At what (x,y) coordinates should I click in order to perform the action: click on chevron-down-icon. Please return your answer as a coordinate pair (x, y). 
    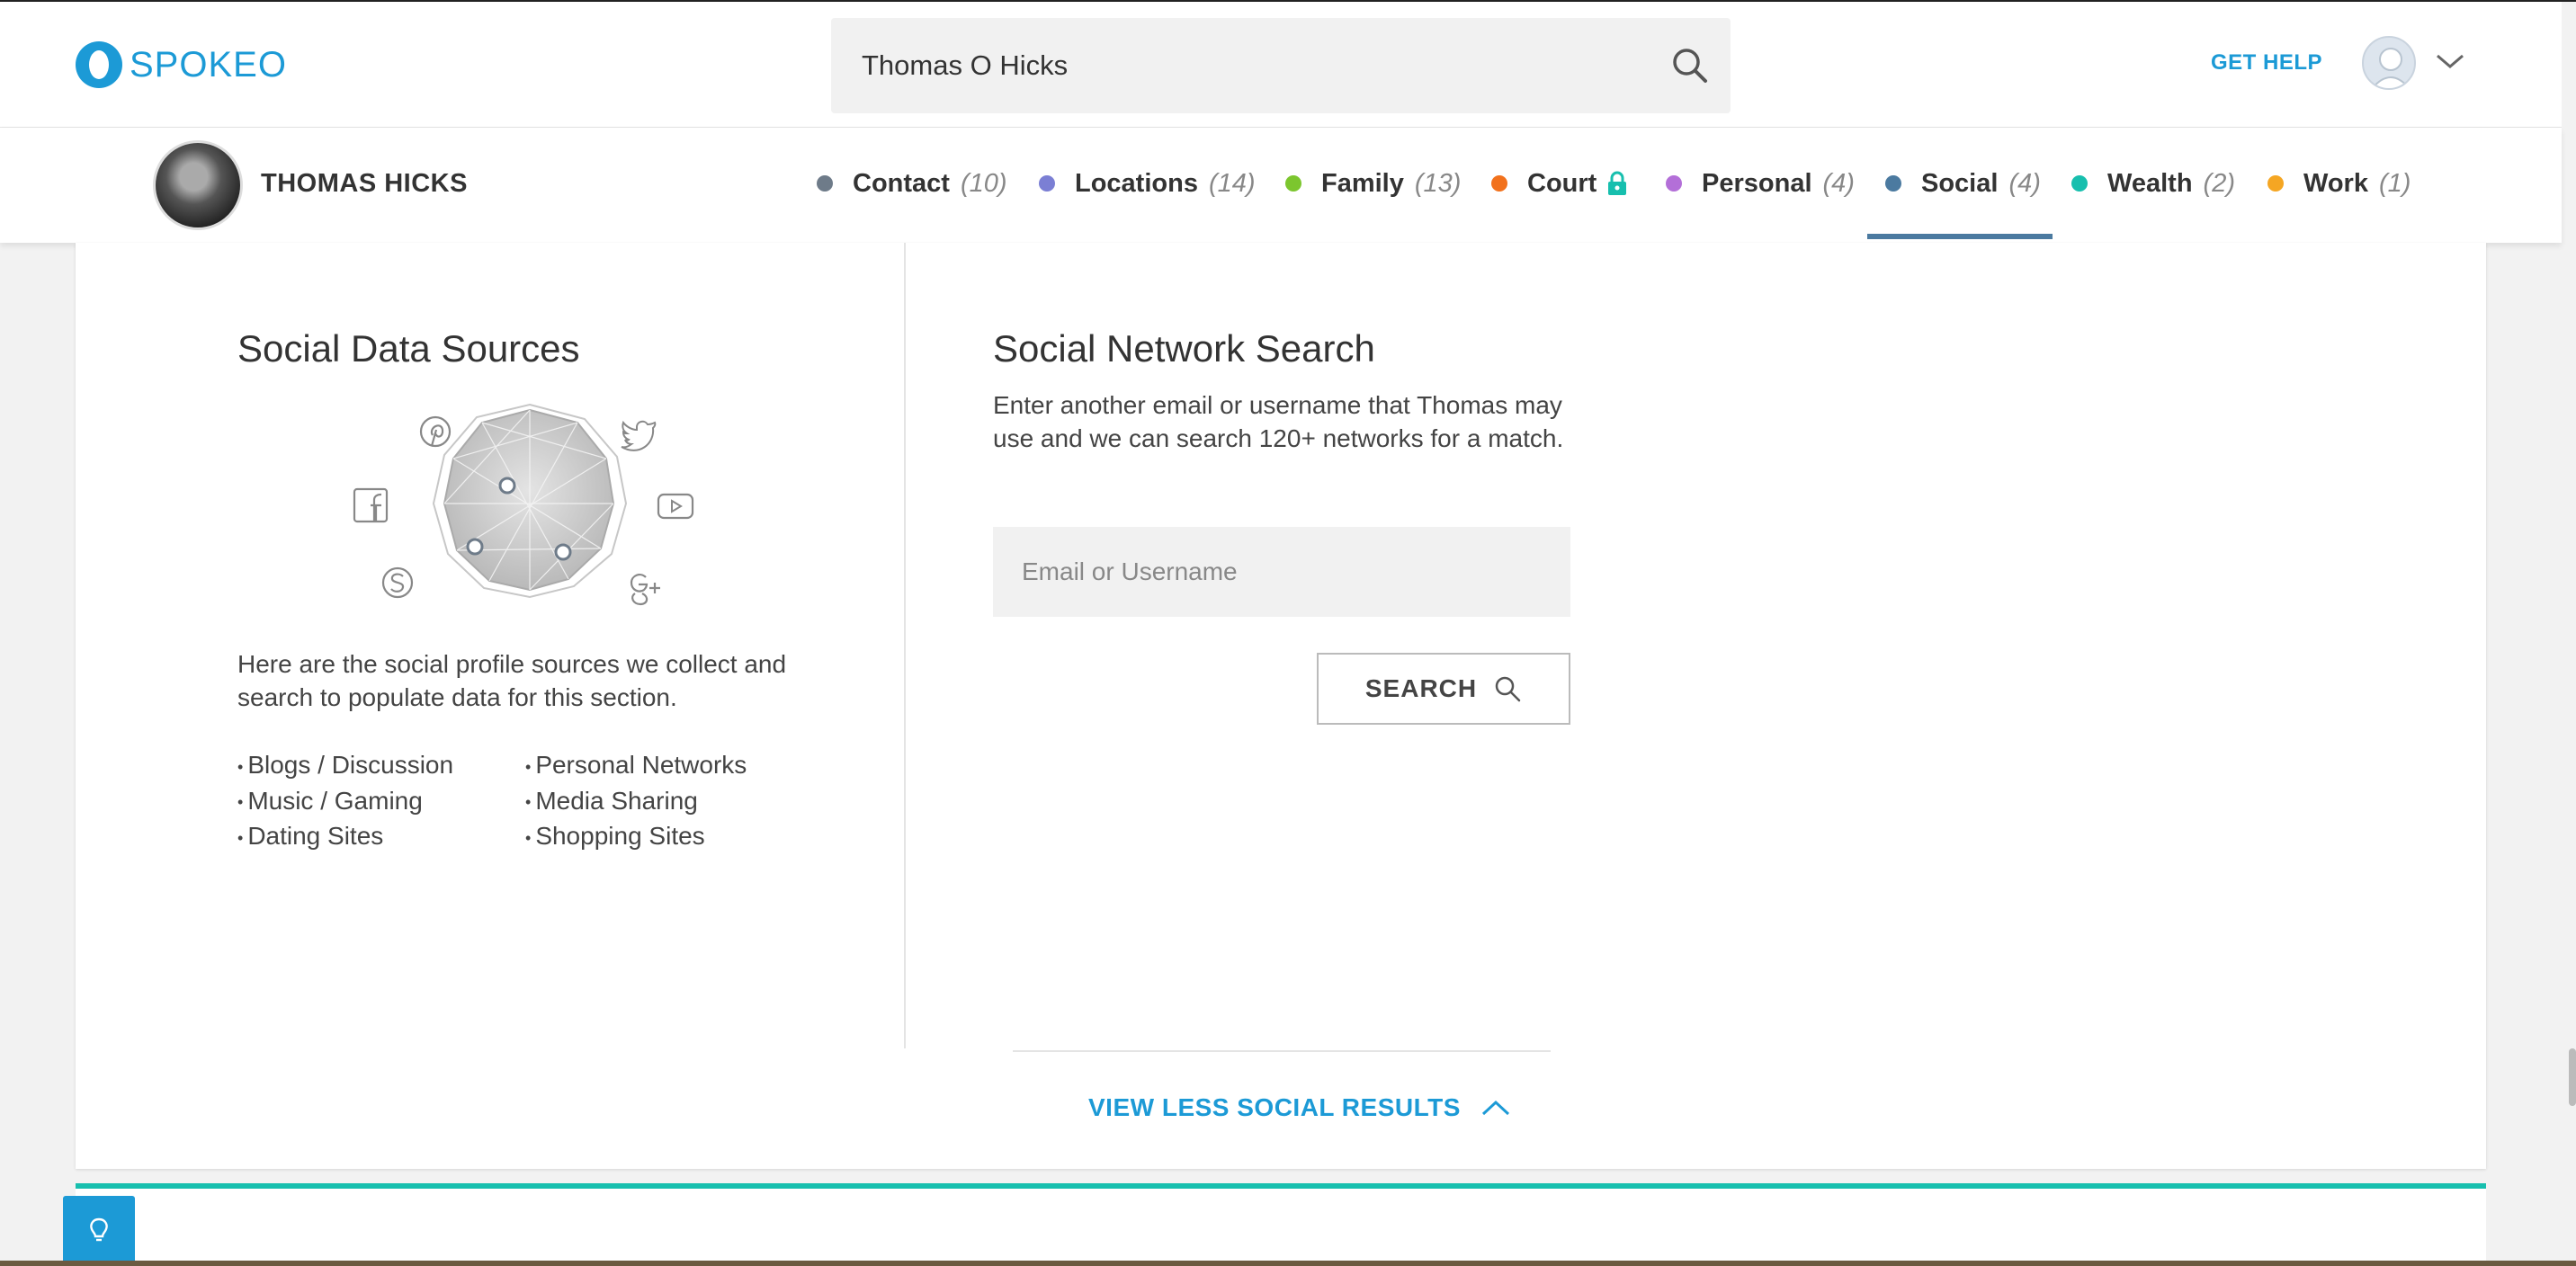
    Looking at the image, I should click on (2450, 61).